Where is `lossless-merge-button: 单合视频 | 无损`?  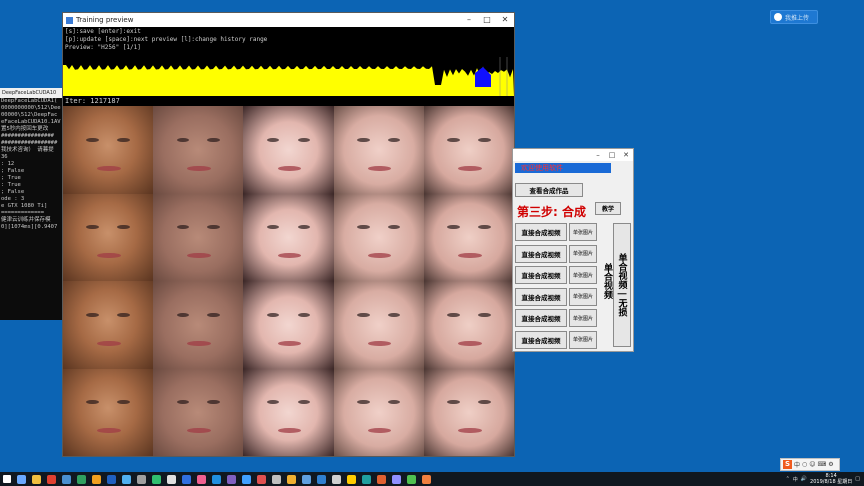
lossless-merge-button: 单合视频 | 无损 is located at coordinates (622, 285).